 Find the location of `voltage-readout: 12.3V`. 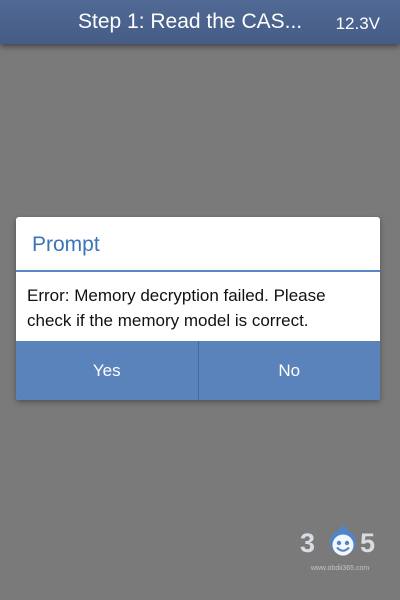

voltage-readout: 12.3V is located at coordinates (357, 23).